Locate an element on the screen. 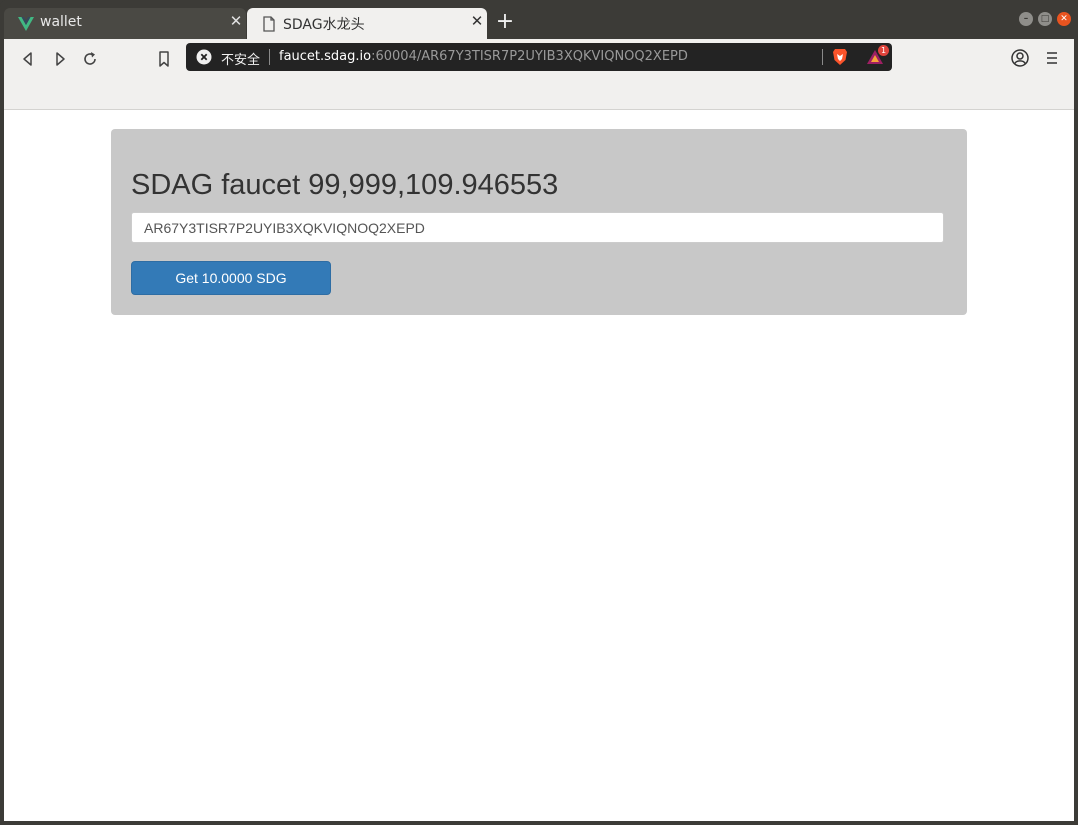 The width and height of the screenshot is (1078, 825). profile-icon is located at coordinates (1020, 58).